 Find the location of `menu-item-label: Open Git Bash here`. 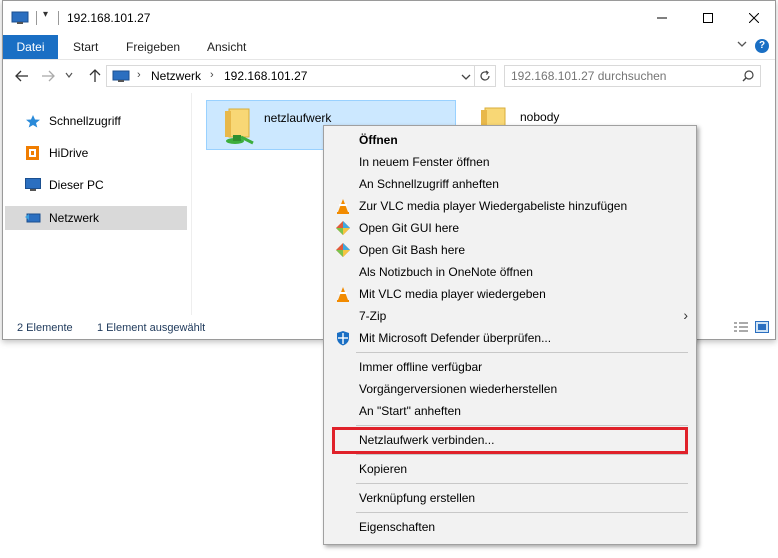

menu-item-label: Open Git Bash here is located at coordinates (412, 250).